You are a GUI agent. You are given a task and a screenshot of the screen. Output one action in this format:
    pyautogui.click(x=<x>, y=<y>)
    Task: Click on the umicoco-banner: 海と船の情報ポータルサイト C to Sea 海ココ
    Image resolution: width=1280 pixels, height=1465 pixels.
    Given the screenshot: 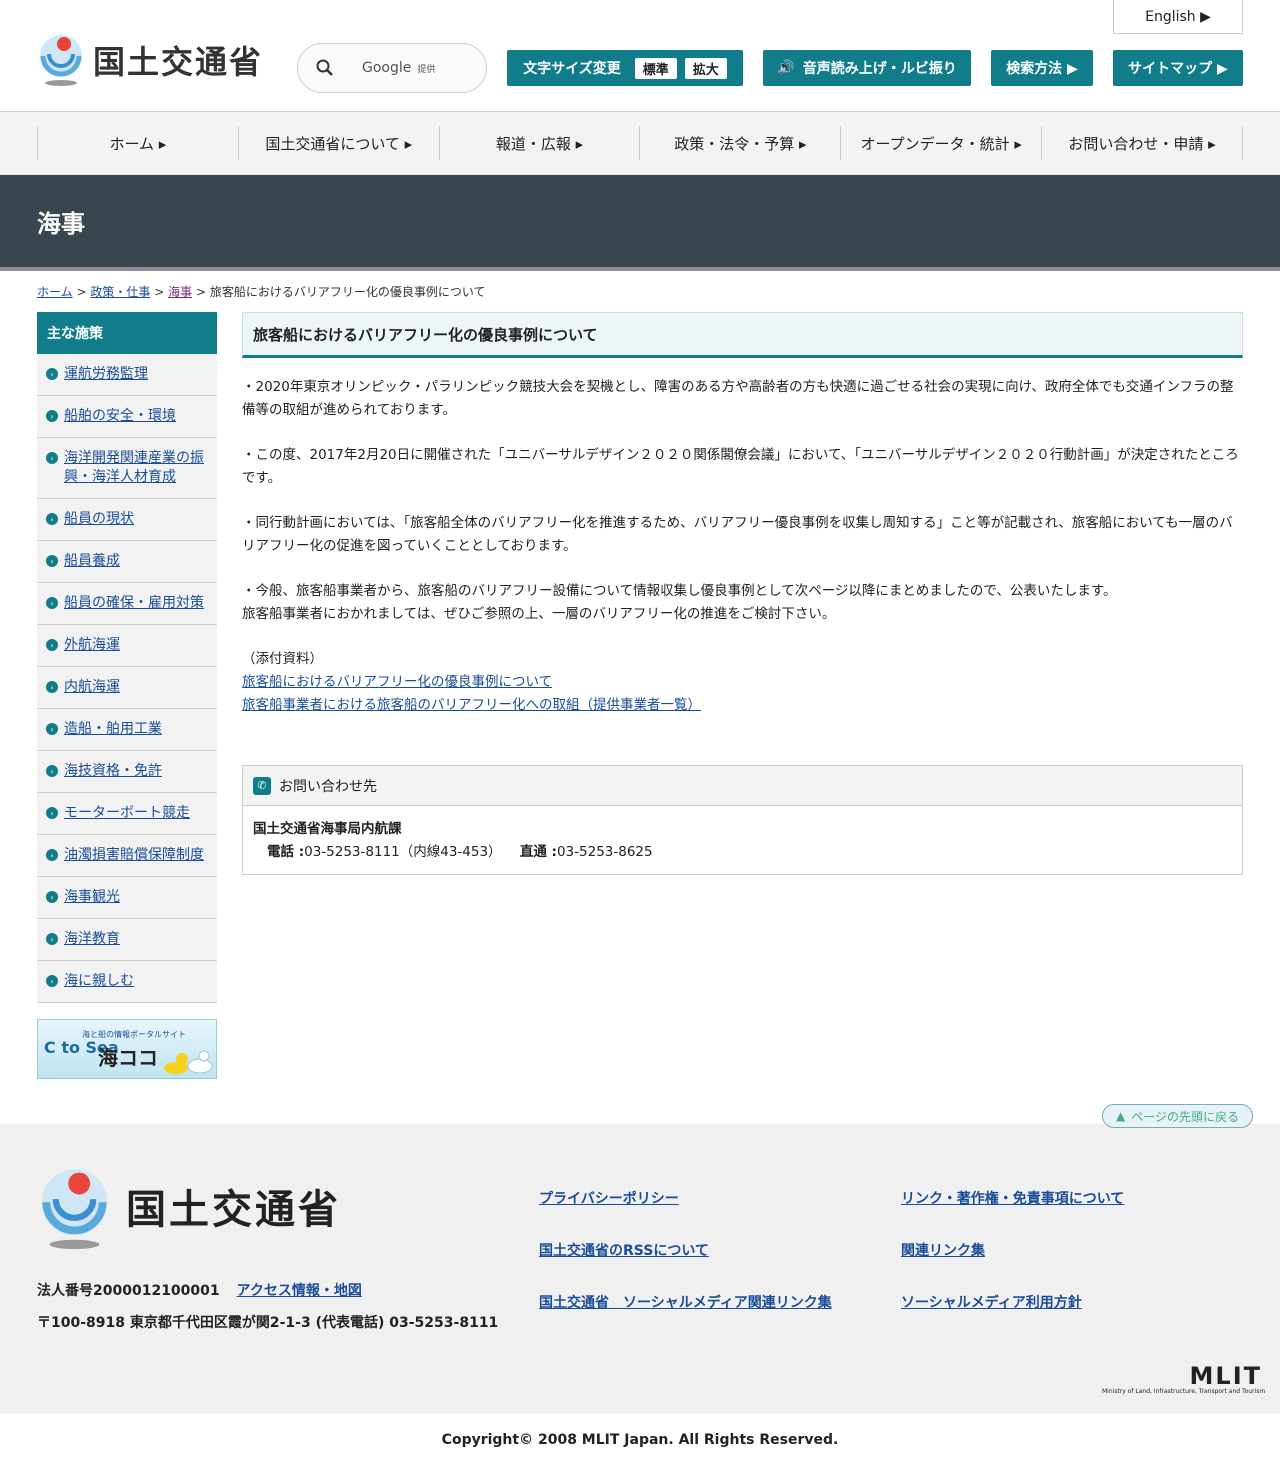 What is the action you would take?
    pyautogui.click(x=127, y=1049)
    